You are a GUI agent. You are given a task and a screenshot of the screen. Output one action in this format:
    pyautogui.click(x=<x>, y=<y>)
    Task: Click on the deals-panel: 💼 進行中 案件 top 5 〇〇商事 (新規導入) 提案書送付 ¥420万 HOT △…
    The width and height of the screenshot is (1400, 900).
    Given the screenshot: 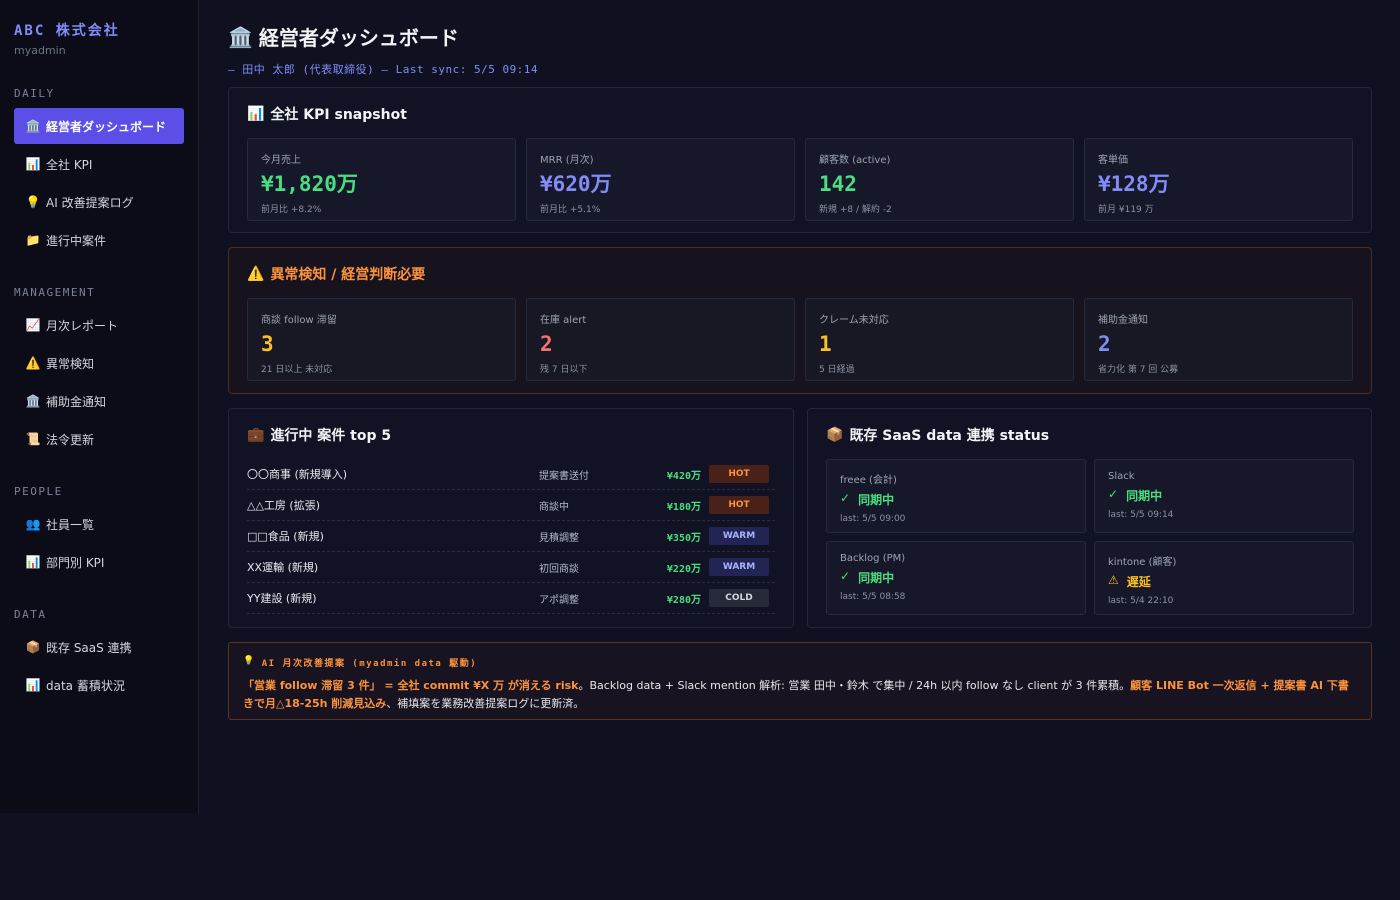 What is the action you would take?
    pyautogui.click(x=511, y=518)
    